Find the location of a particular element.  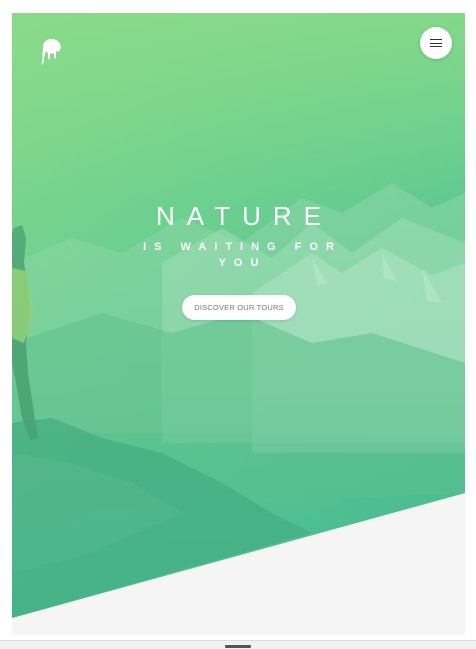

menu-button is located at coordinates (436, 43).